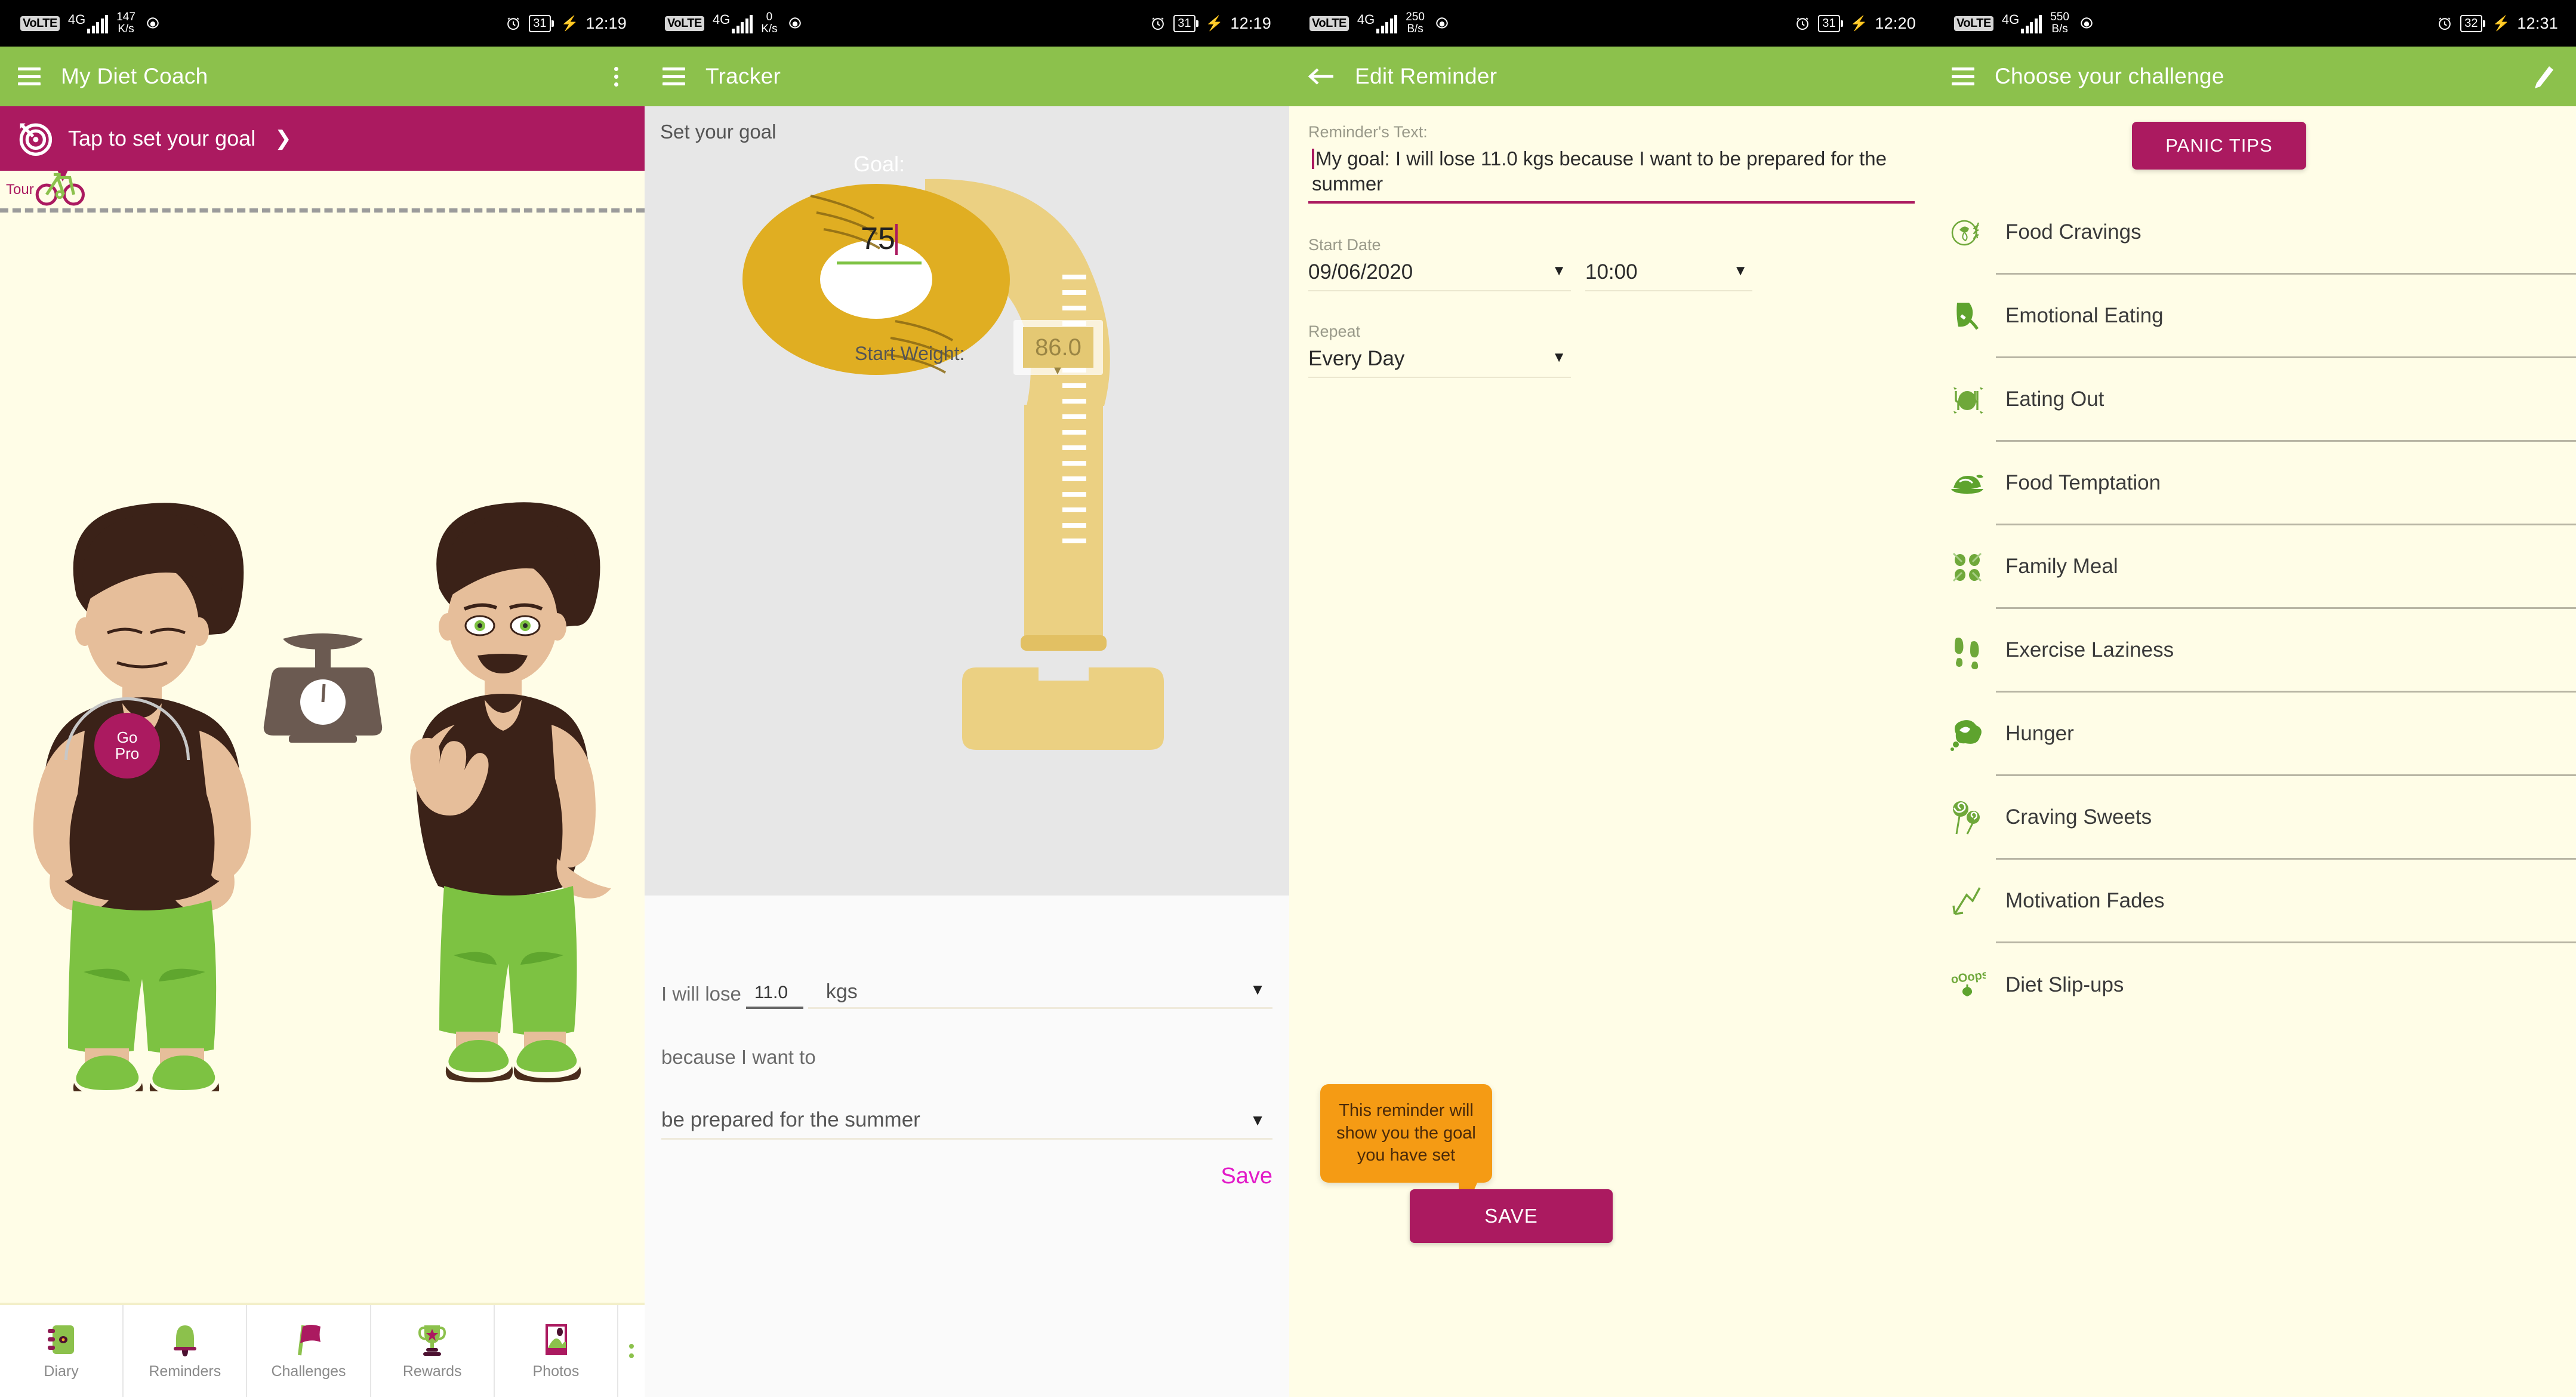 The width and height of the screenshot is (2576, 1397). What do you see at coordinates (2255, 484) in the screenshot?
I see `list-item: Food Temptation` at bounding box center [2255, 484].